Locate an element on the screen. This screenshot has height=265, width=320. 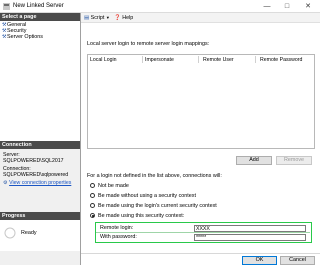
properties-icon: ⚙ is located at coordinates (5, 183).